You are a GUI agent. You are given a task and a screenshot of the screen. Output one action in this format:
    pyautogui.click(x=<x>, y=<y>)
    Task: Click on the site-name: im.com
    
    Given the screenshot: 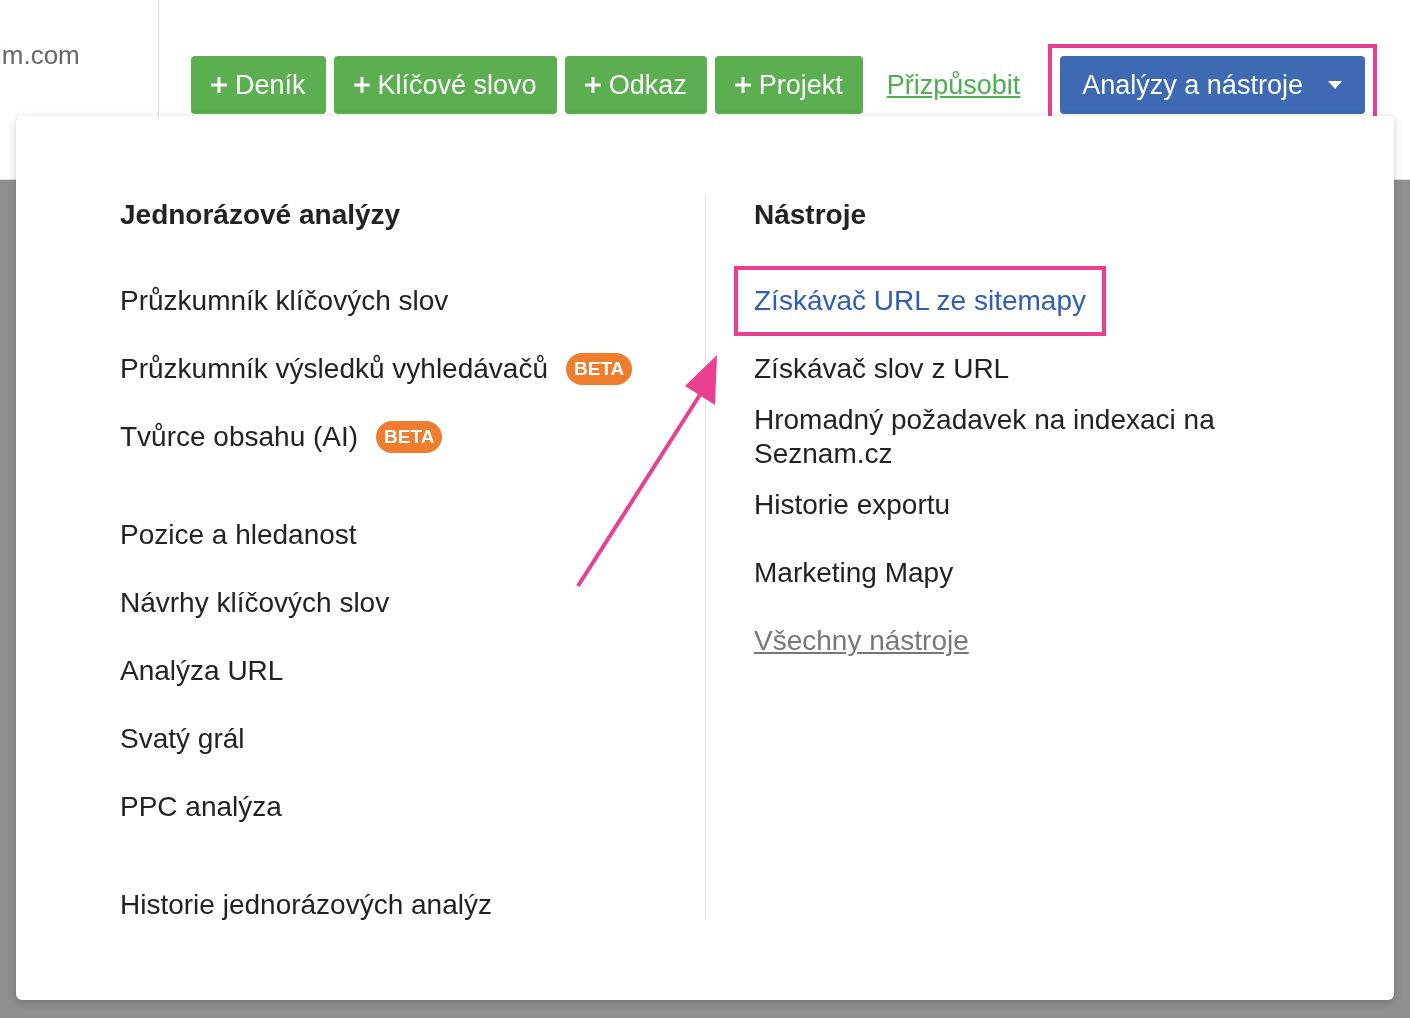 What is the action you would take?
    pyautogui.click(x=40, y=55)
    